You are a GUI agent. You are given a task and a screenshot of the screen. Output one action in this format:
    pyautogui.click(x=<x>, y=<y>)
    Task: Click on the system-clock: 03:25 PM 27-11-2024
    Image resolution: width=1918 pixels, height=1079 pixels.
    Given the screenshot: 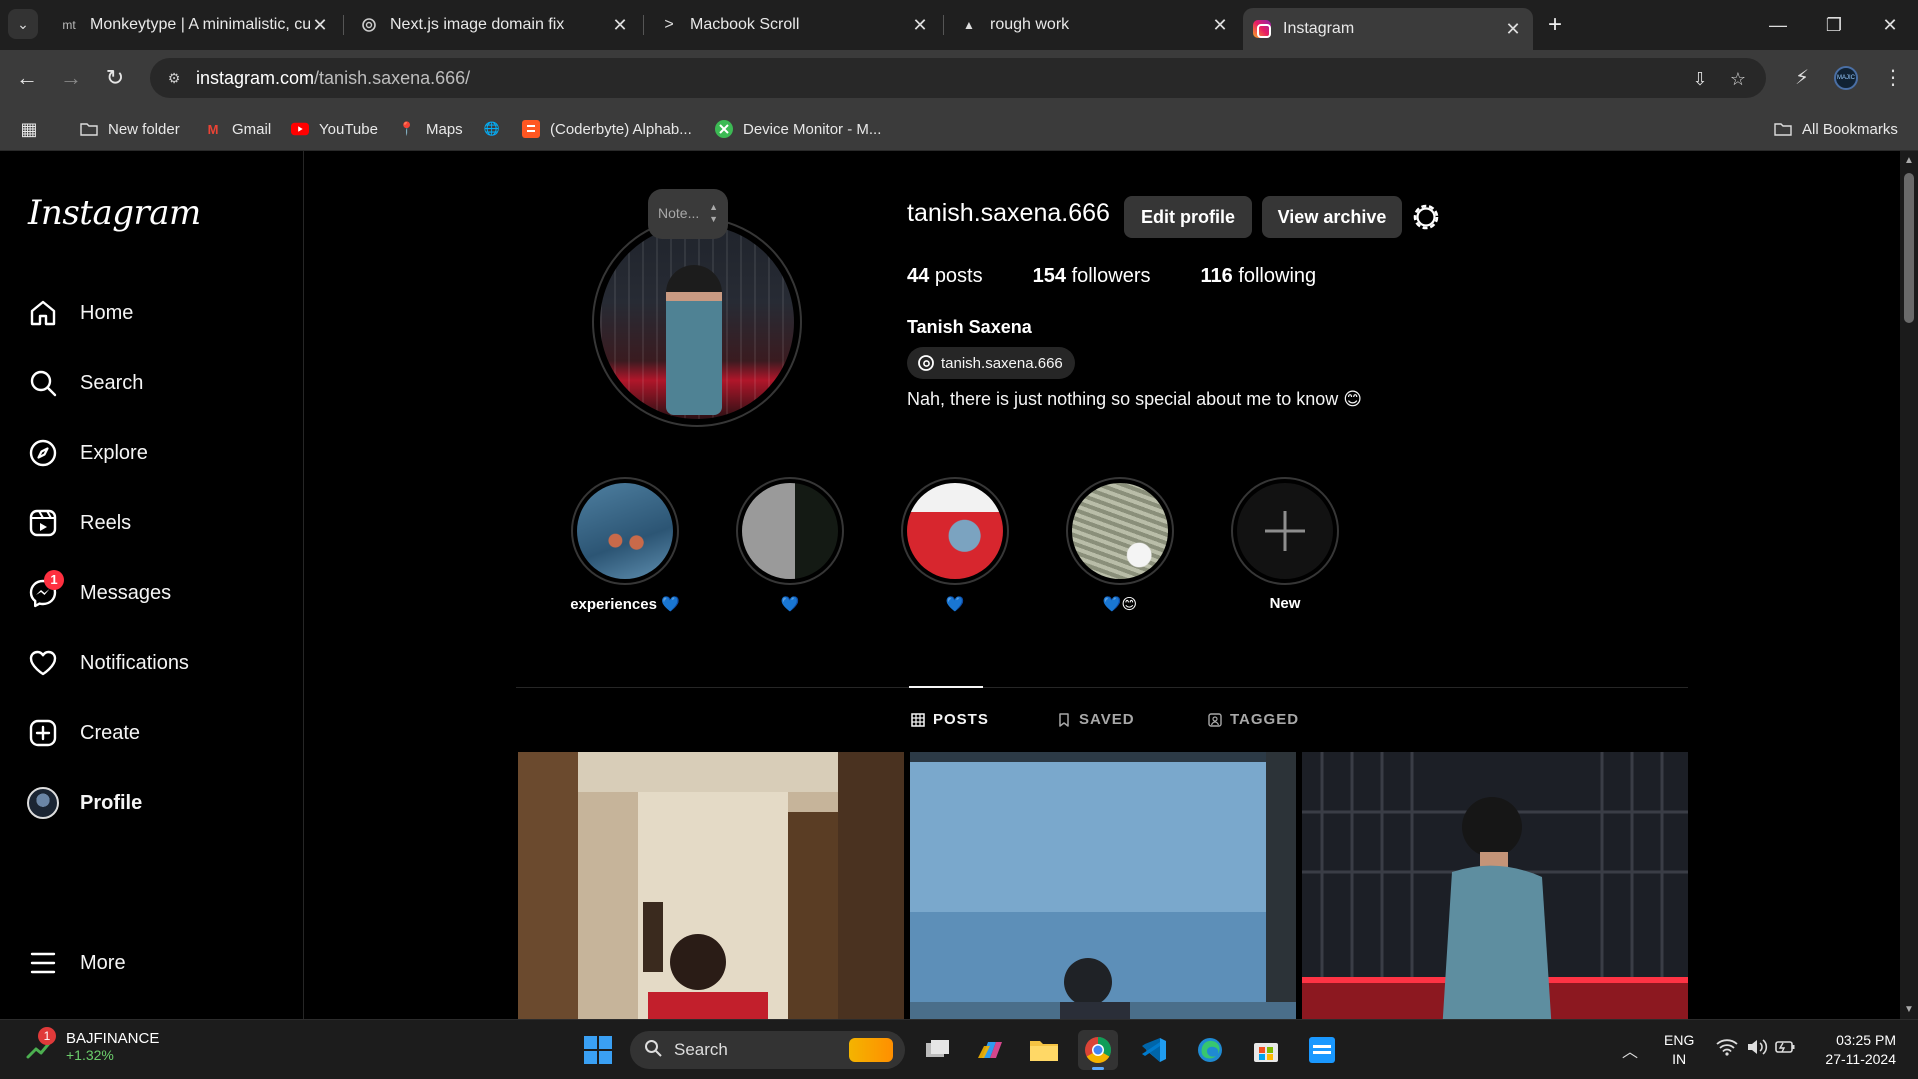 What is the action you would take?
    pyautogui.click(x=1848, y=1050)
    